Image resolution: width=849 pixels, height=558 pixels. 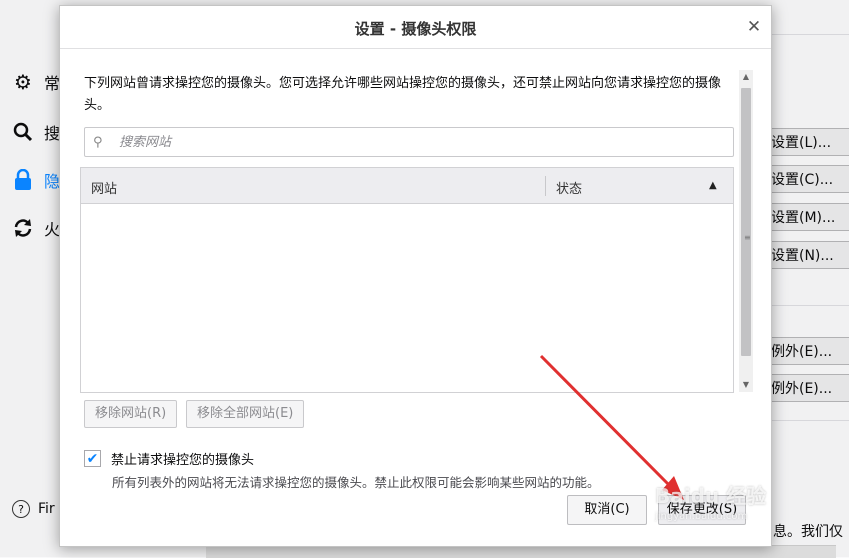 I want to click on sort-ascending-icon: ▲, so click(x=713, y=185).